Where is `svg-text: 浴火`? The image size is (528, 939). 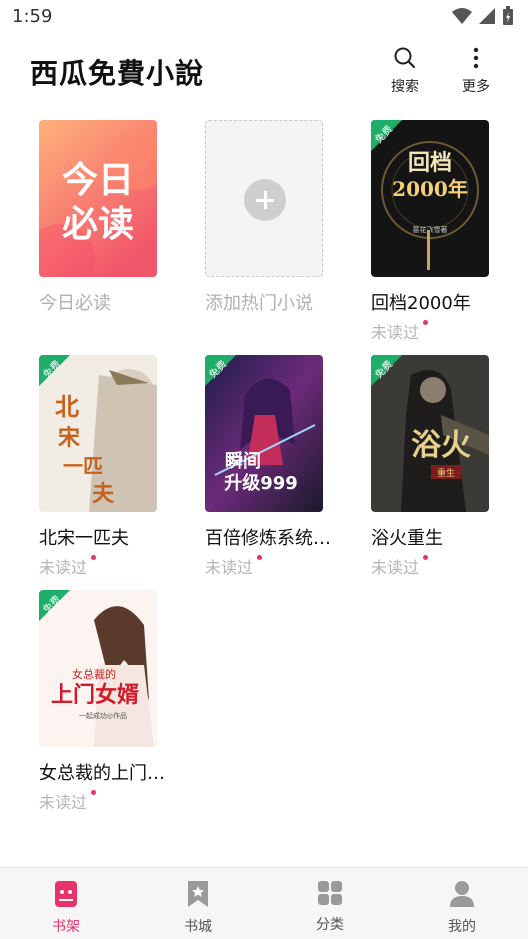
svg-text: 浴火 is located at coordinates (441, 445).